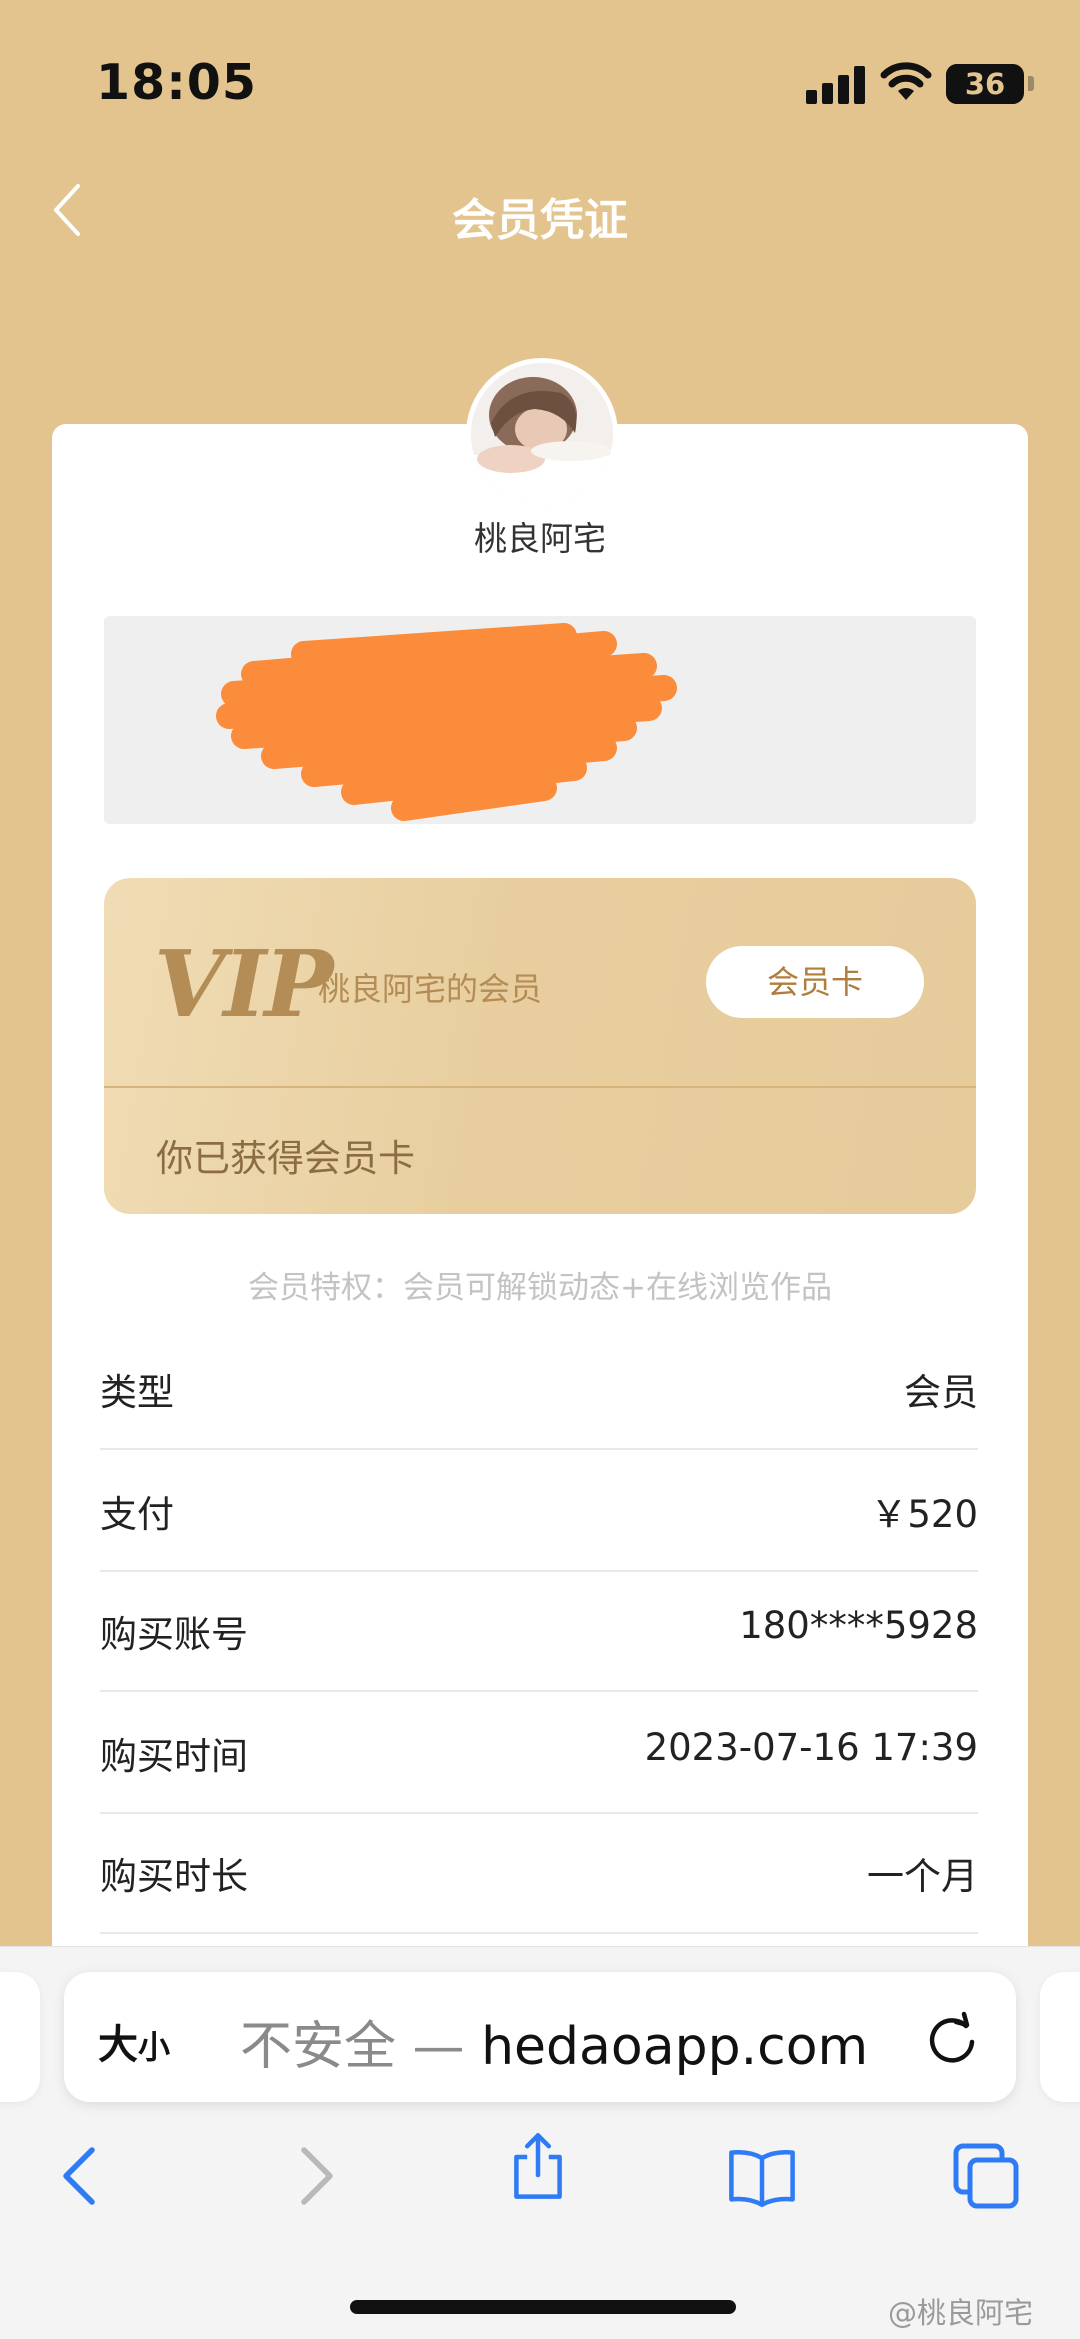 This screenshot has width=1080, height=2339. Describe the element at coordinates (176, 82) in the screenshot. I see `status-time: 18:05` at that location.